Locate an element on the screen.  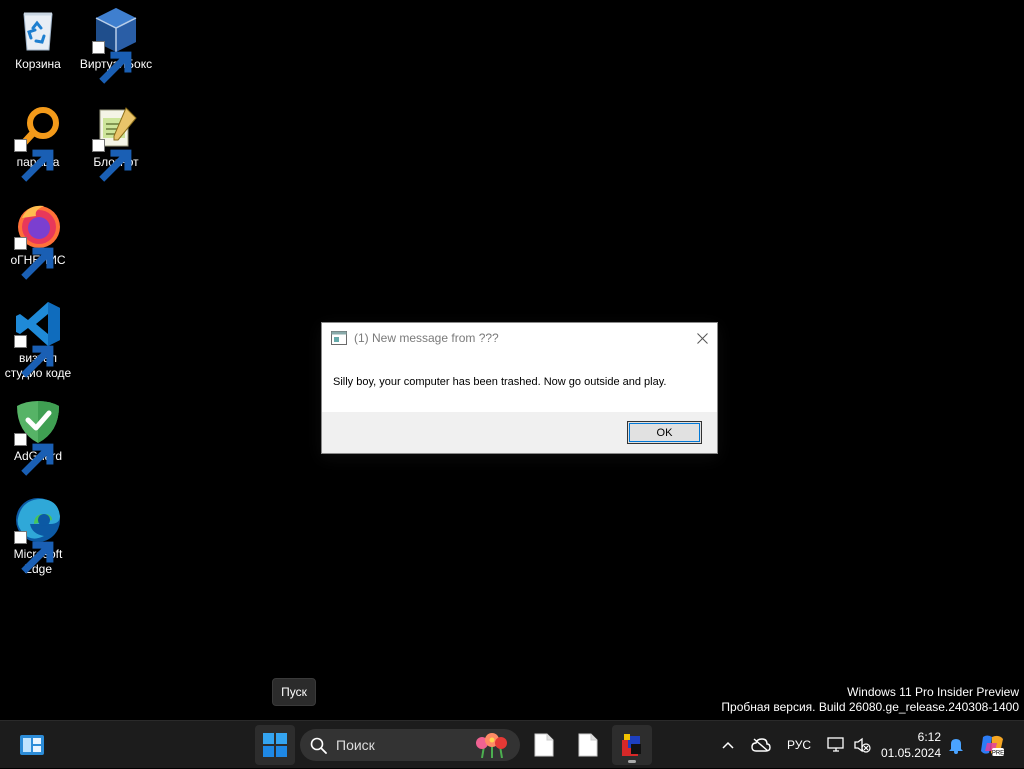
chevron-up-icon is located at coordinates (728, 745).